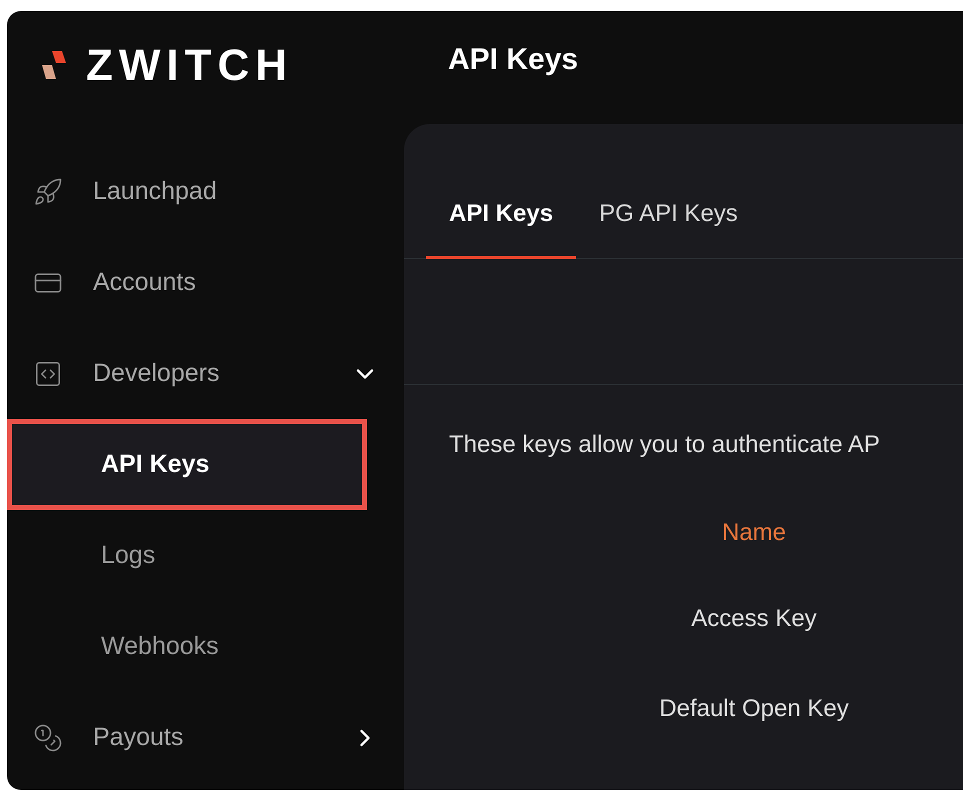 This screenshot has height=793, width=963. What do you see at coordinates (48, 191) in the screenshot?
I see `rocket-icon` at bounding box center [48, 191].